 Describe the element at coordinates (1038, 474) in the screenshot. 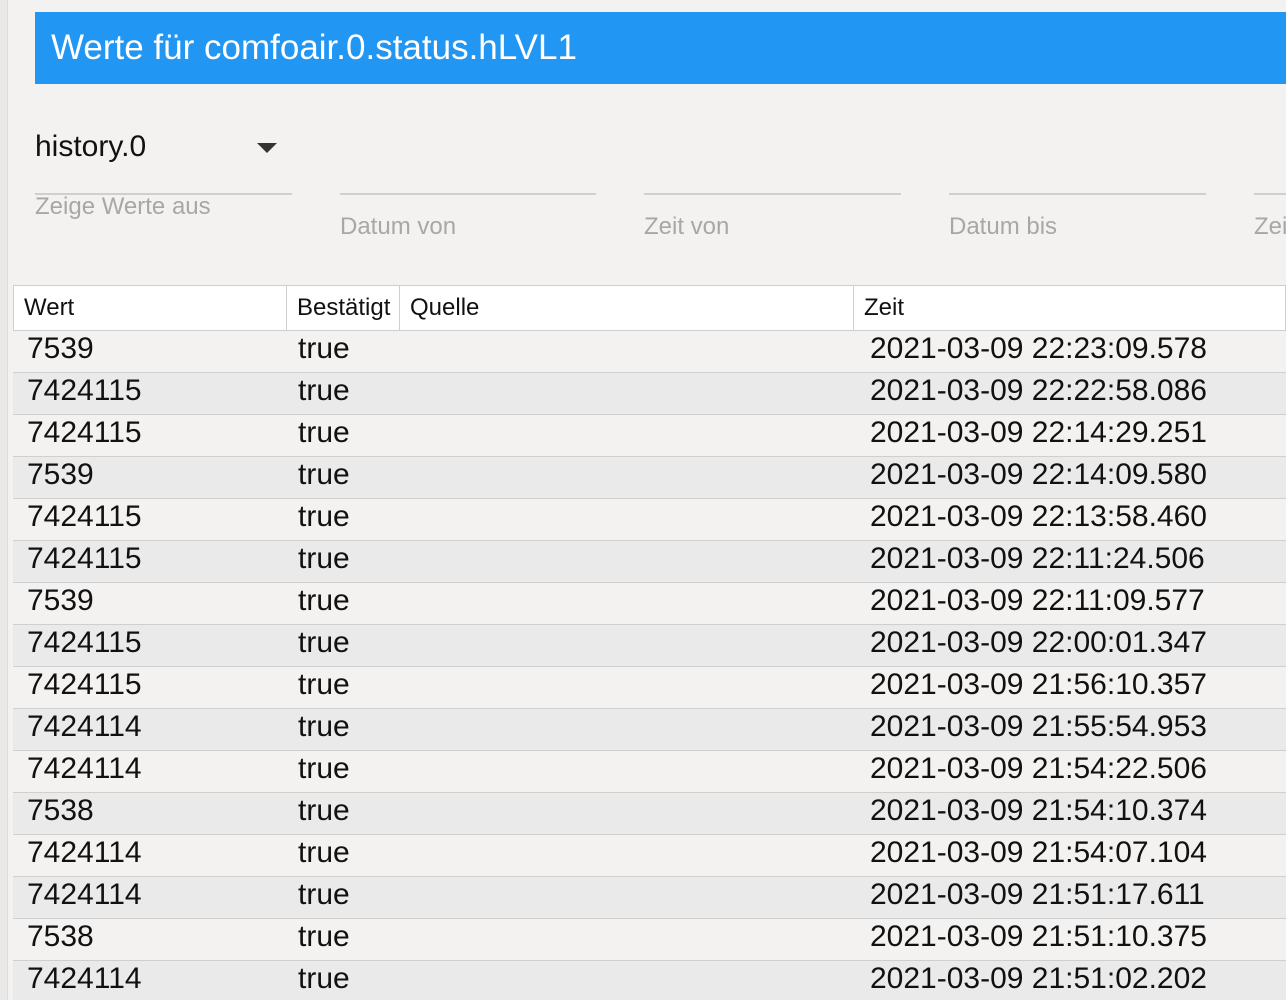

I see `cell-time: 2021-03-09 22:14:09.580` at that location.